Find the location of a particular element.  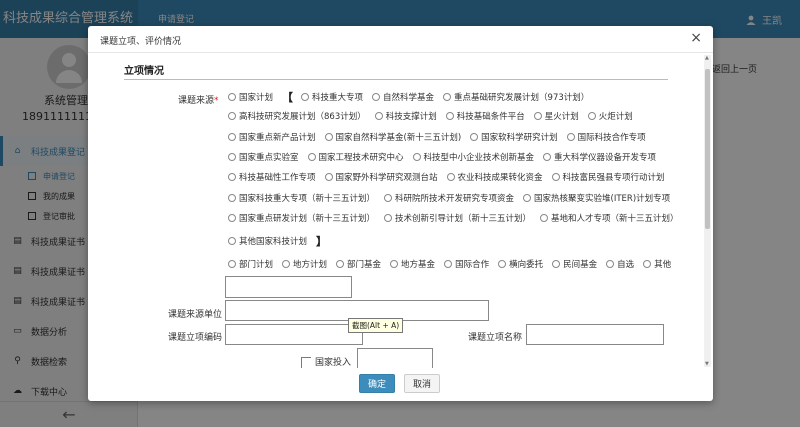

project-name-input is located at coordinates (595, 334).